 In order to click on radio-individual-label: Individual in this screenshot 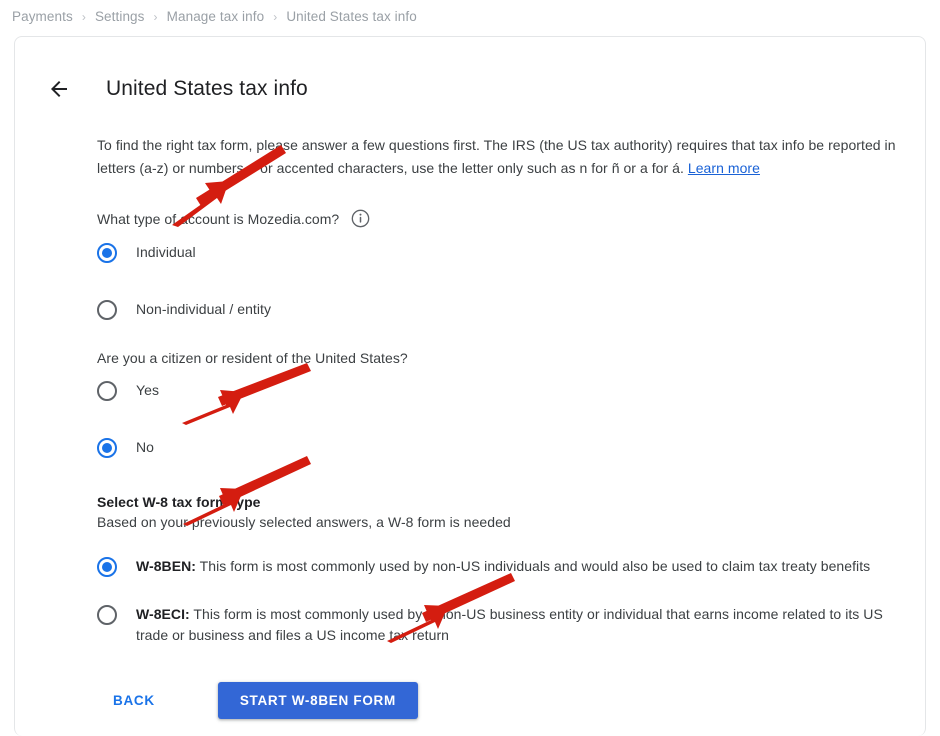, I will do `click(166, 252)`.